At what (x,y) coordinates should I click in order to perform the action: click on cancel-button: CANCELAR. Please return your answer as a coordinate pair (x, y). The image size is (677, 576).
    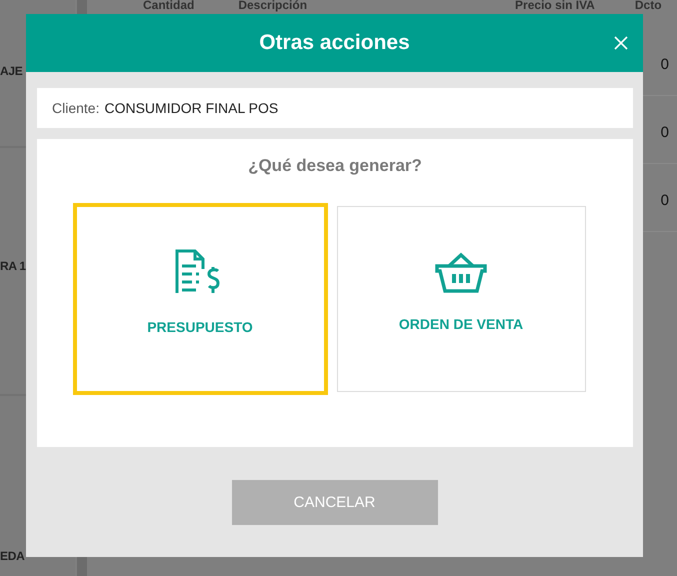
    Looking at the image, I should click on (335, 502).